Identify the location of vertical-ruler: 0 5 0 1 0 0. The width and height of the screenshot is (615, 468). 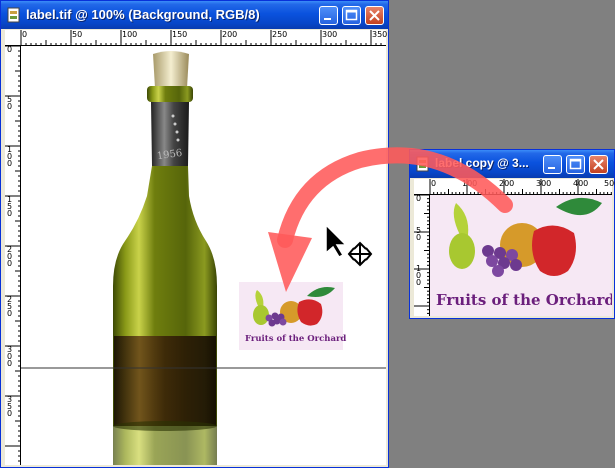
(422, 255).